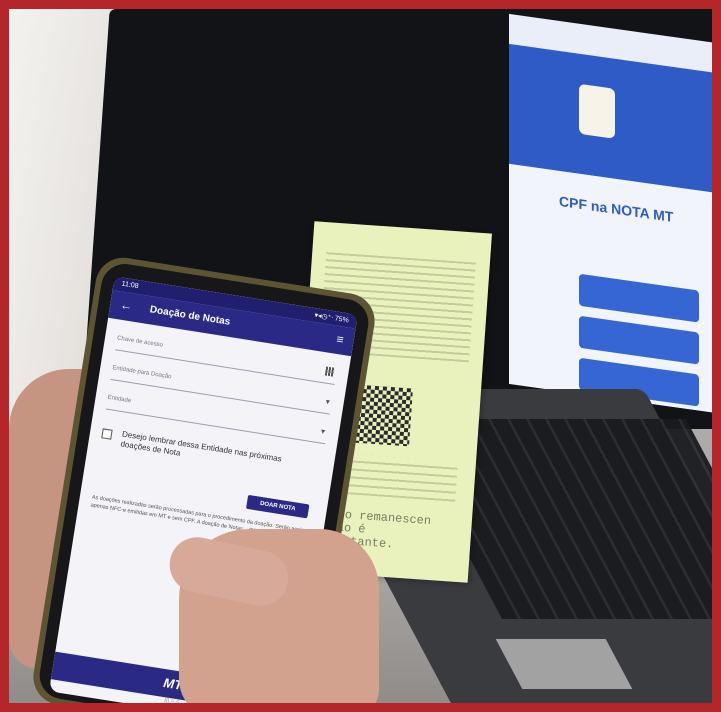 Image resolution: width=721 pixels, height=712 pixels. I want to click on back-arrow-icon: ←, so click(126, 306).